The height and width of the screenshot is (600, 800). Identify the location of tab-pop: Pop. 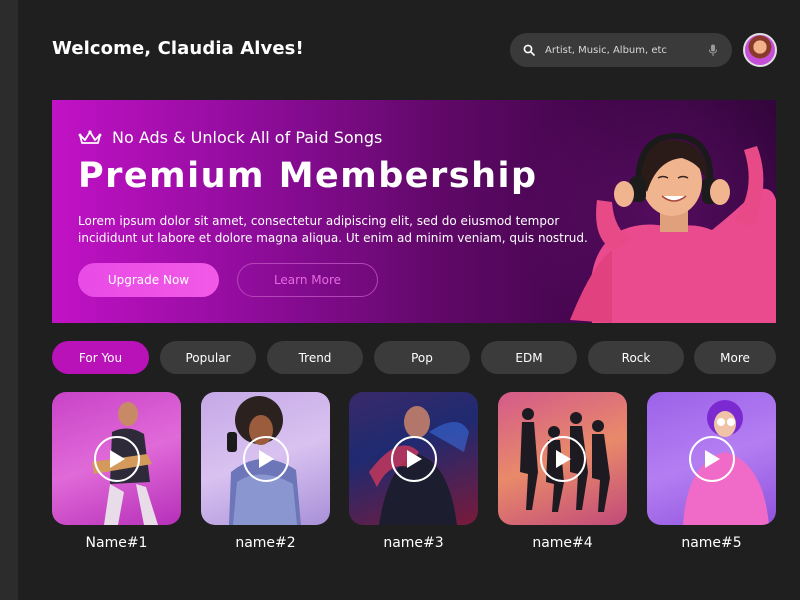
(422, 357).